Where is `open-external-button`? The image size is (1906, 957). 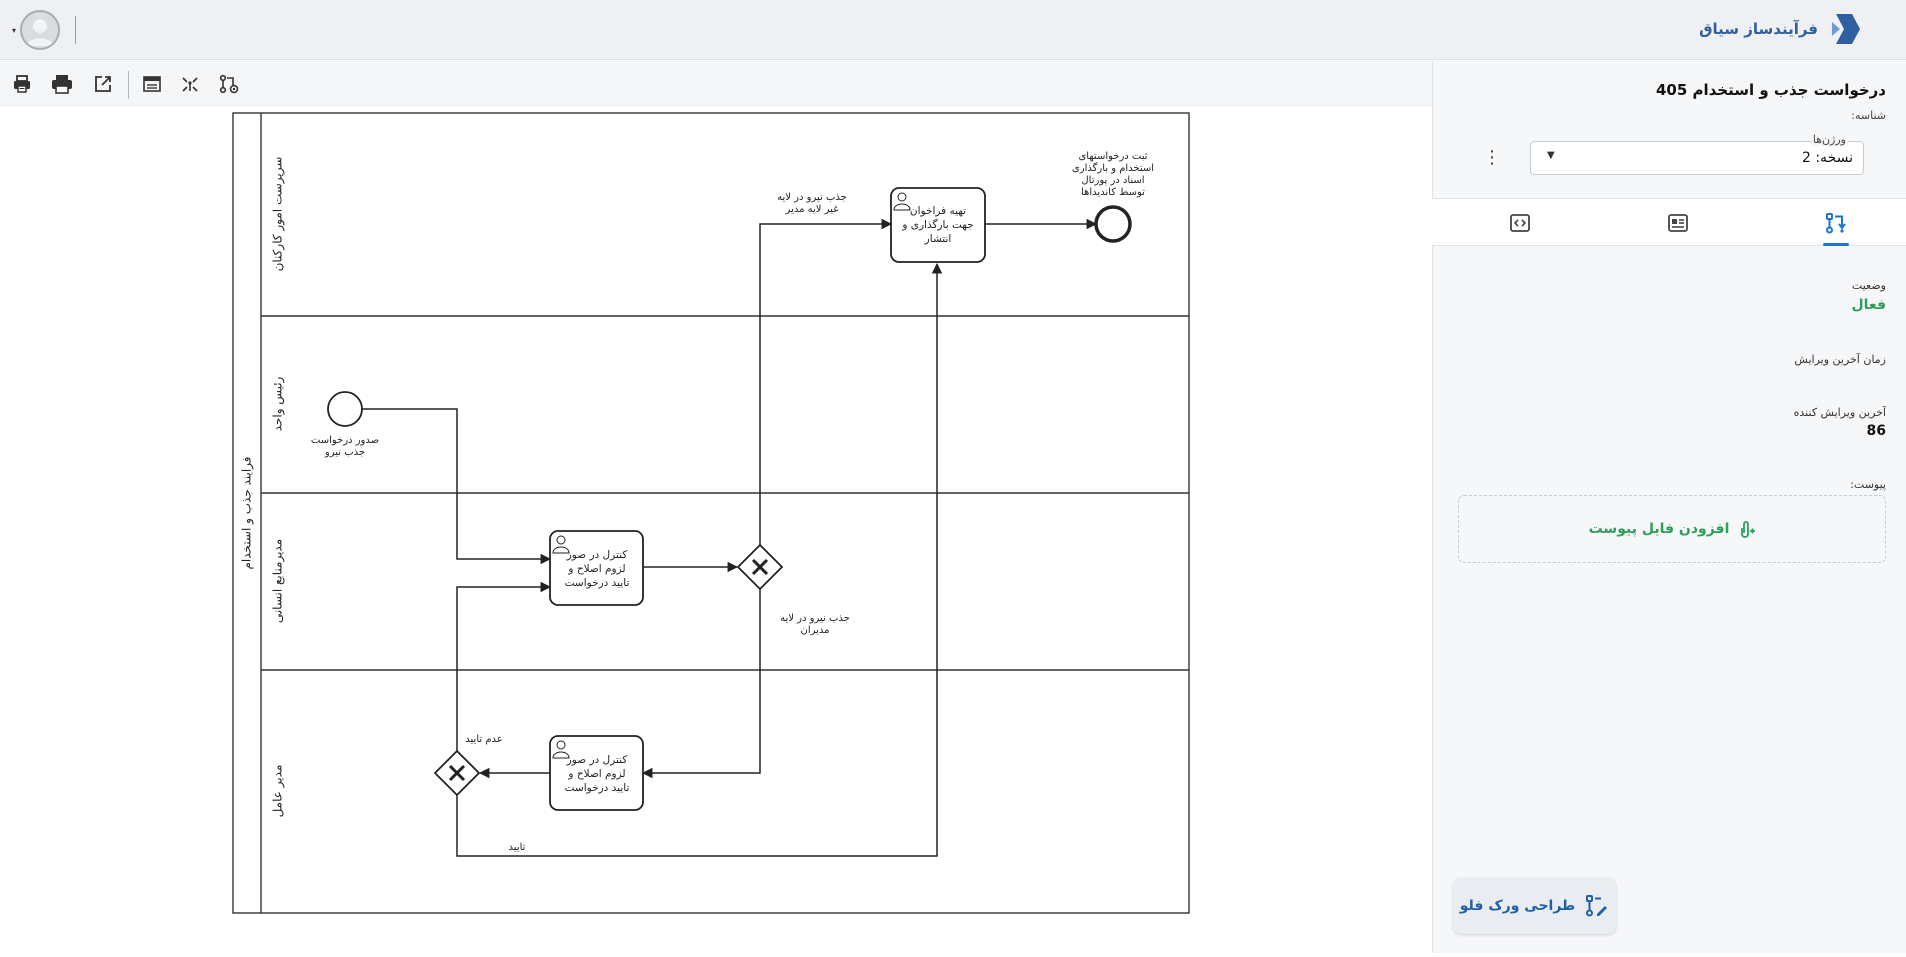 open-external-button is located at coordinates (103, 84).